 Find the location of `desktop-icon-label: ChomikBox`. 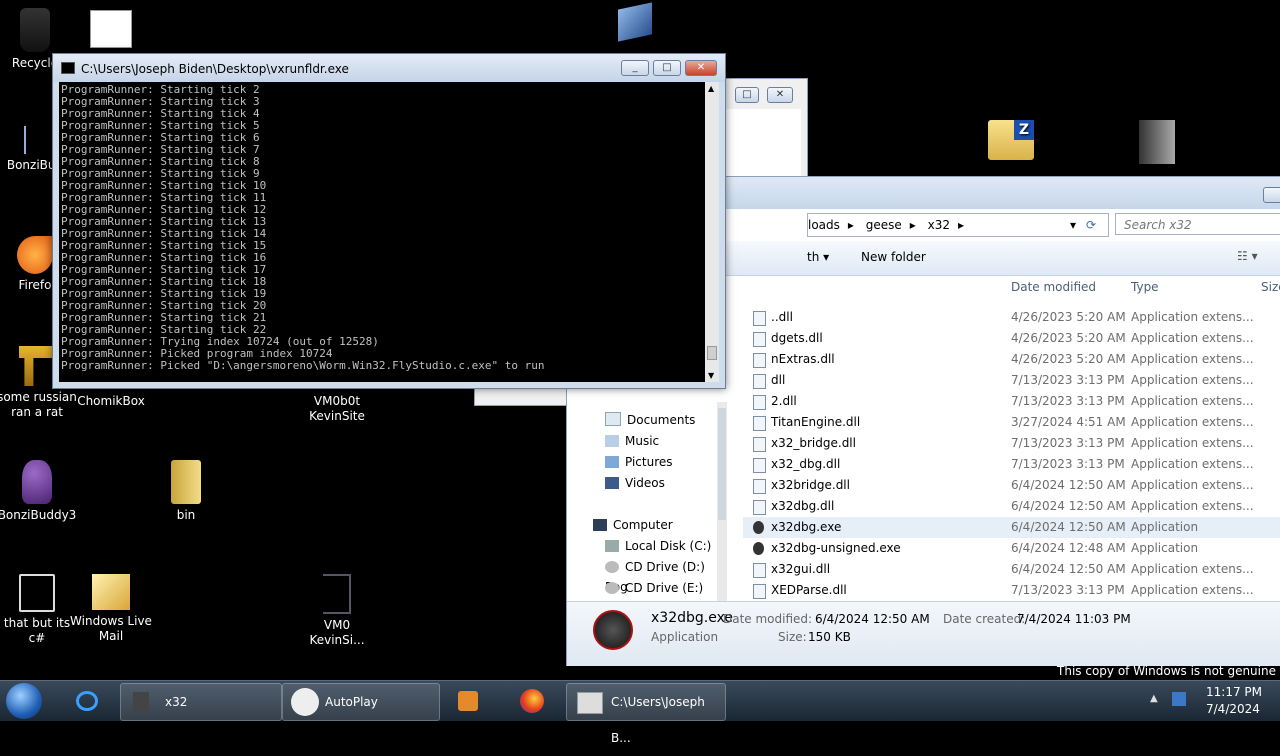

desktop-icon-label: ChomikBox is located at coordinates (111, 401).